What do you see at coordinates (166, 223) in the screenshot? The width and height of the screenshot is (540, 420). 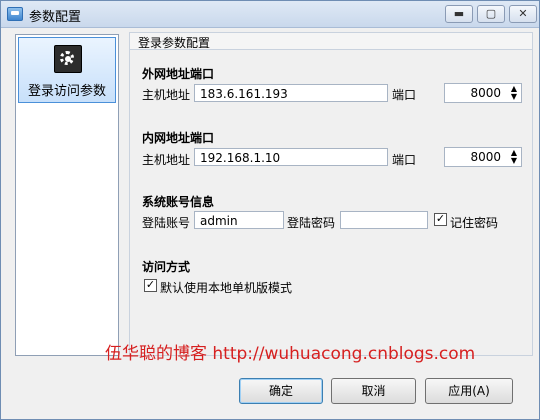 I see `account-user-label: 登陆账号` at bounding box center [166, 223].